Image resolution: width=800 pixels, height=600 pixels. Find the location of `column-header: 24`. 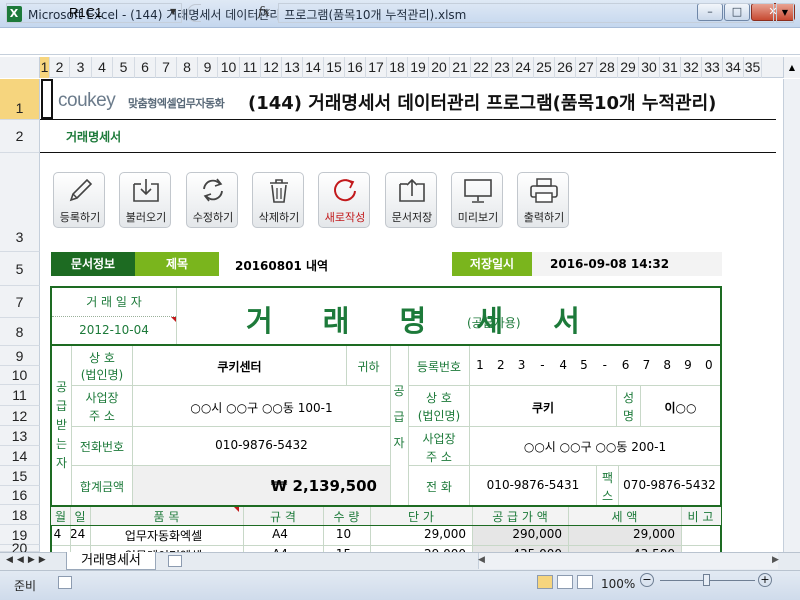

column-header: 24 is located at coordinates (523, 67).